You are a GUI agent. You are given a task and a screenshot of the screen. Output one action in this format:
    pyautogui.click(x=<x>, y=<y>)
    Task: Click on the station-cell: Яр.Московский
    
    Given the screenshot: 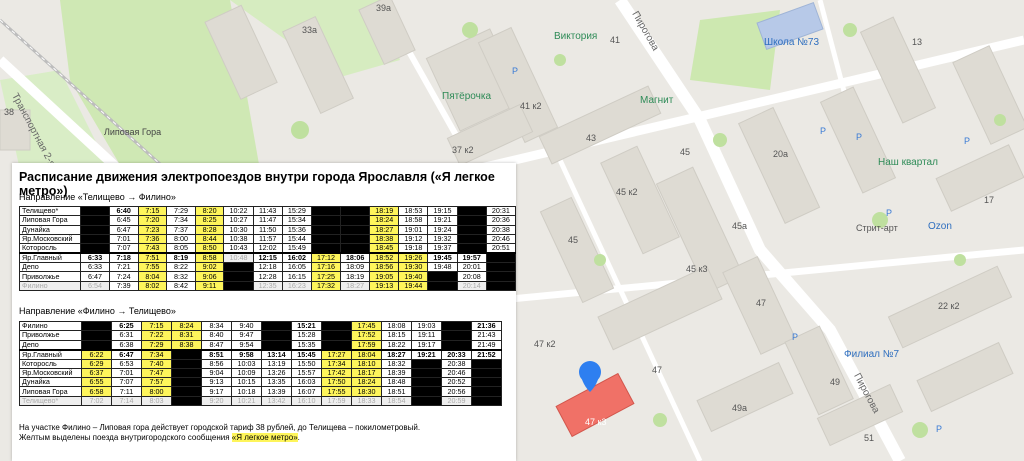 What is the action you would take?
    pyautogui.click(x=50, y=373)
    